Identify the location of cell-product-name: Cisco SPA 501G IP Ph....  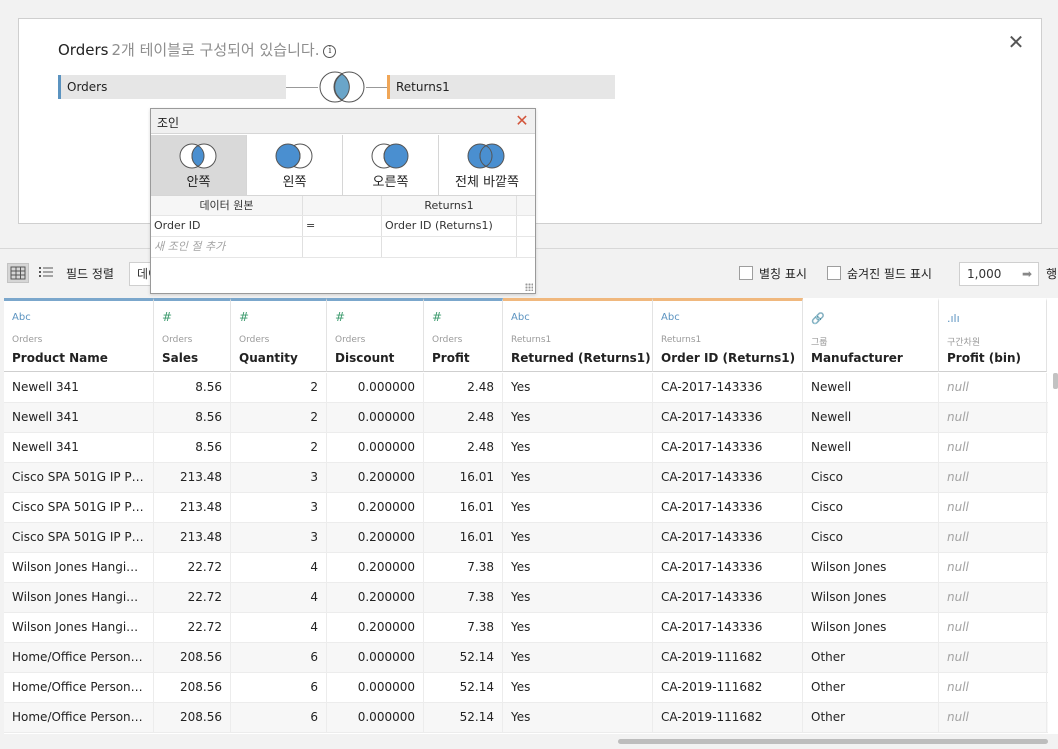
(79, 477).